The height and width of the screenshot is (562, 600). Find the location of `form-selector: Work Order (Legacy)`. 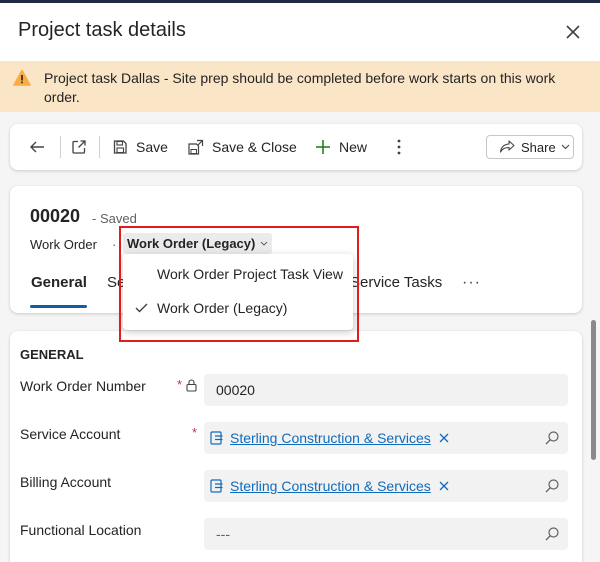

form-selector: Work Order (Legacy) is located at coordinates (198, 243).